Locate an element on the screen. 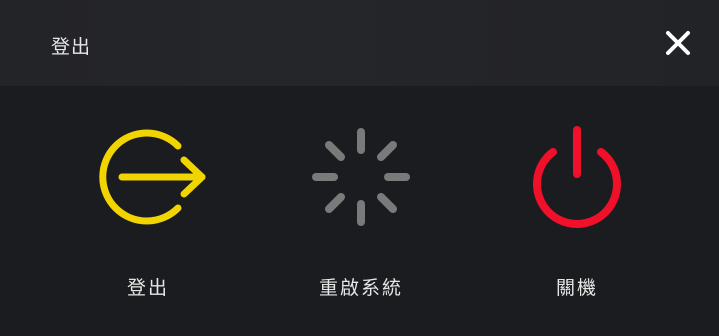  restart-spinner-icon is located at coordinates (361, 179).